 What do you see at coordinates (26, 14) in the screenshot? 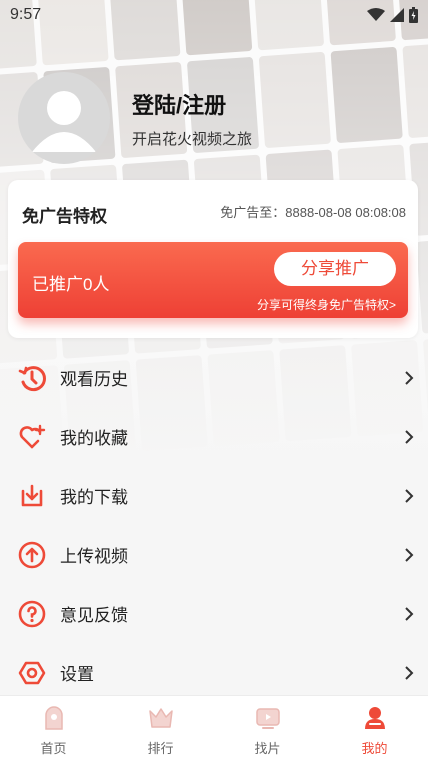
I see `status-time: 9:57` at bounding box center [26, 14].